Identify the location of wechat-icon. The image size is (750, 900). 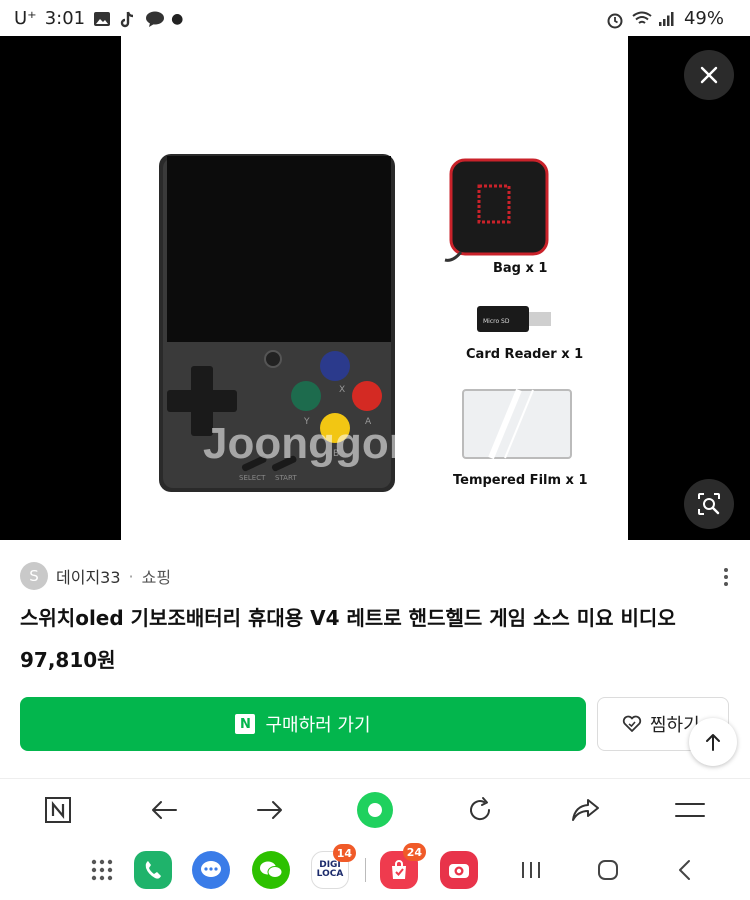
(271, 870).